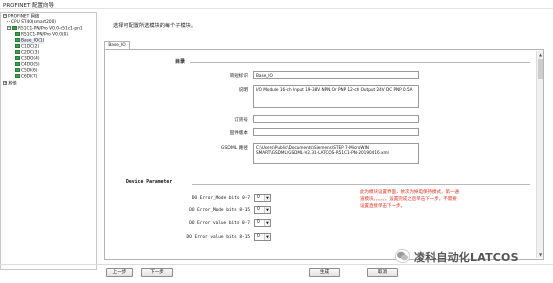 The width and height of the screenshot is (553, 283). What do you see at coordinates (276, 4) in the screenshot?
I see `title-bar: PROFINET 配置向导` at bounding box center [276, 4].